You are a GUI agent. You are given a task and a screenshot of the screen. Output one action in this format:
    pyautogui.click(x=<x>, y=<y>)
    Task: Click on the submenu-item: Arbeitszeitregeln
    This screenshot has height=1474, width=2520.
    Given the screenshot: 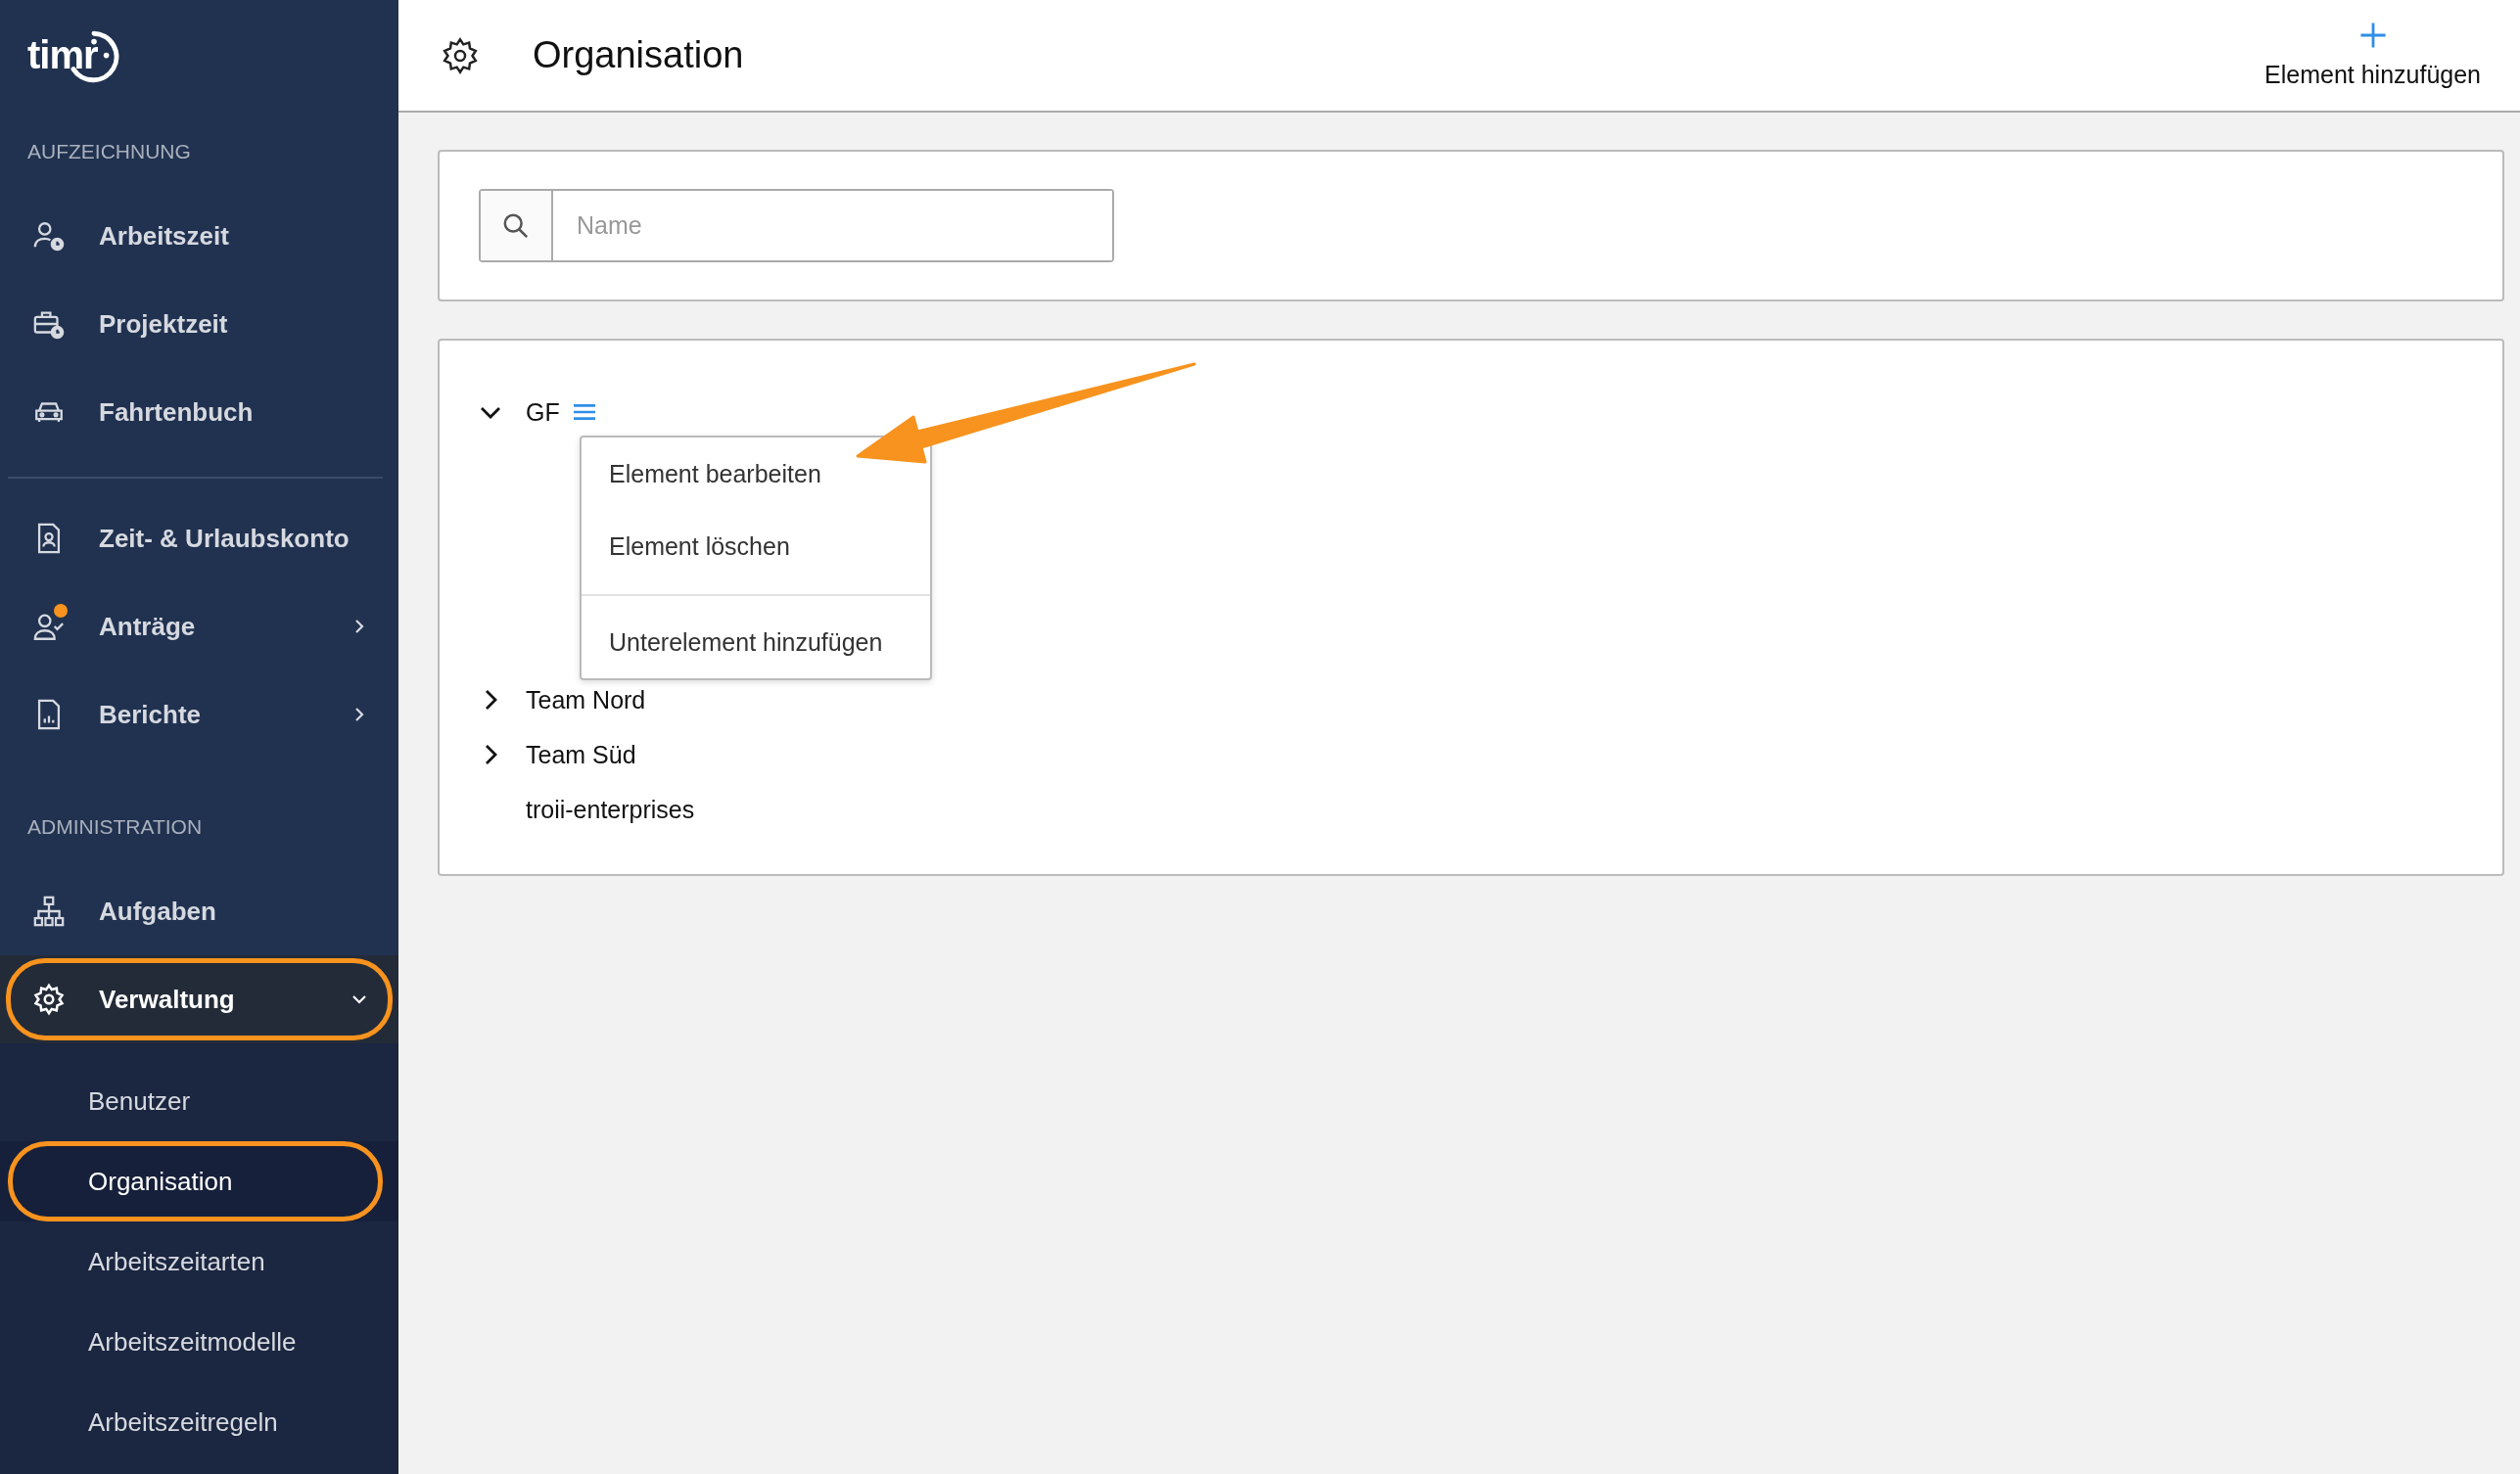 What is the action you would take?
    pyautogui.click(x=195, y=1422)
    